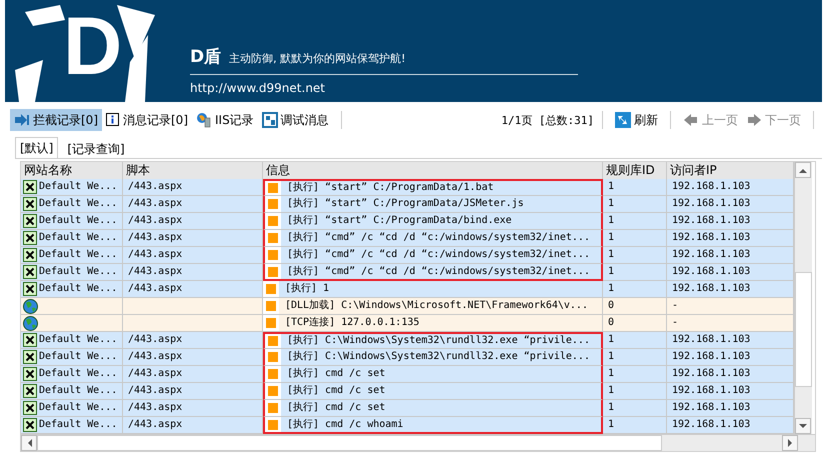 This screenshot has width=830, height=461. I want to click on vertical-scrollbar, so click(803, 298).